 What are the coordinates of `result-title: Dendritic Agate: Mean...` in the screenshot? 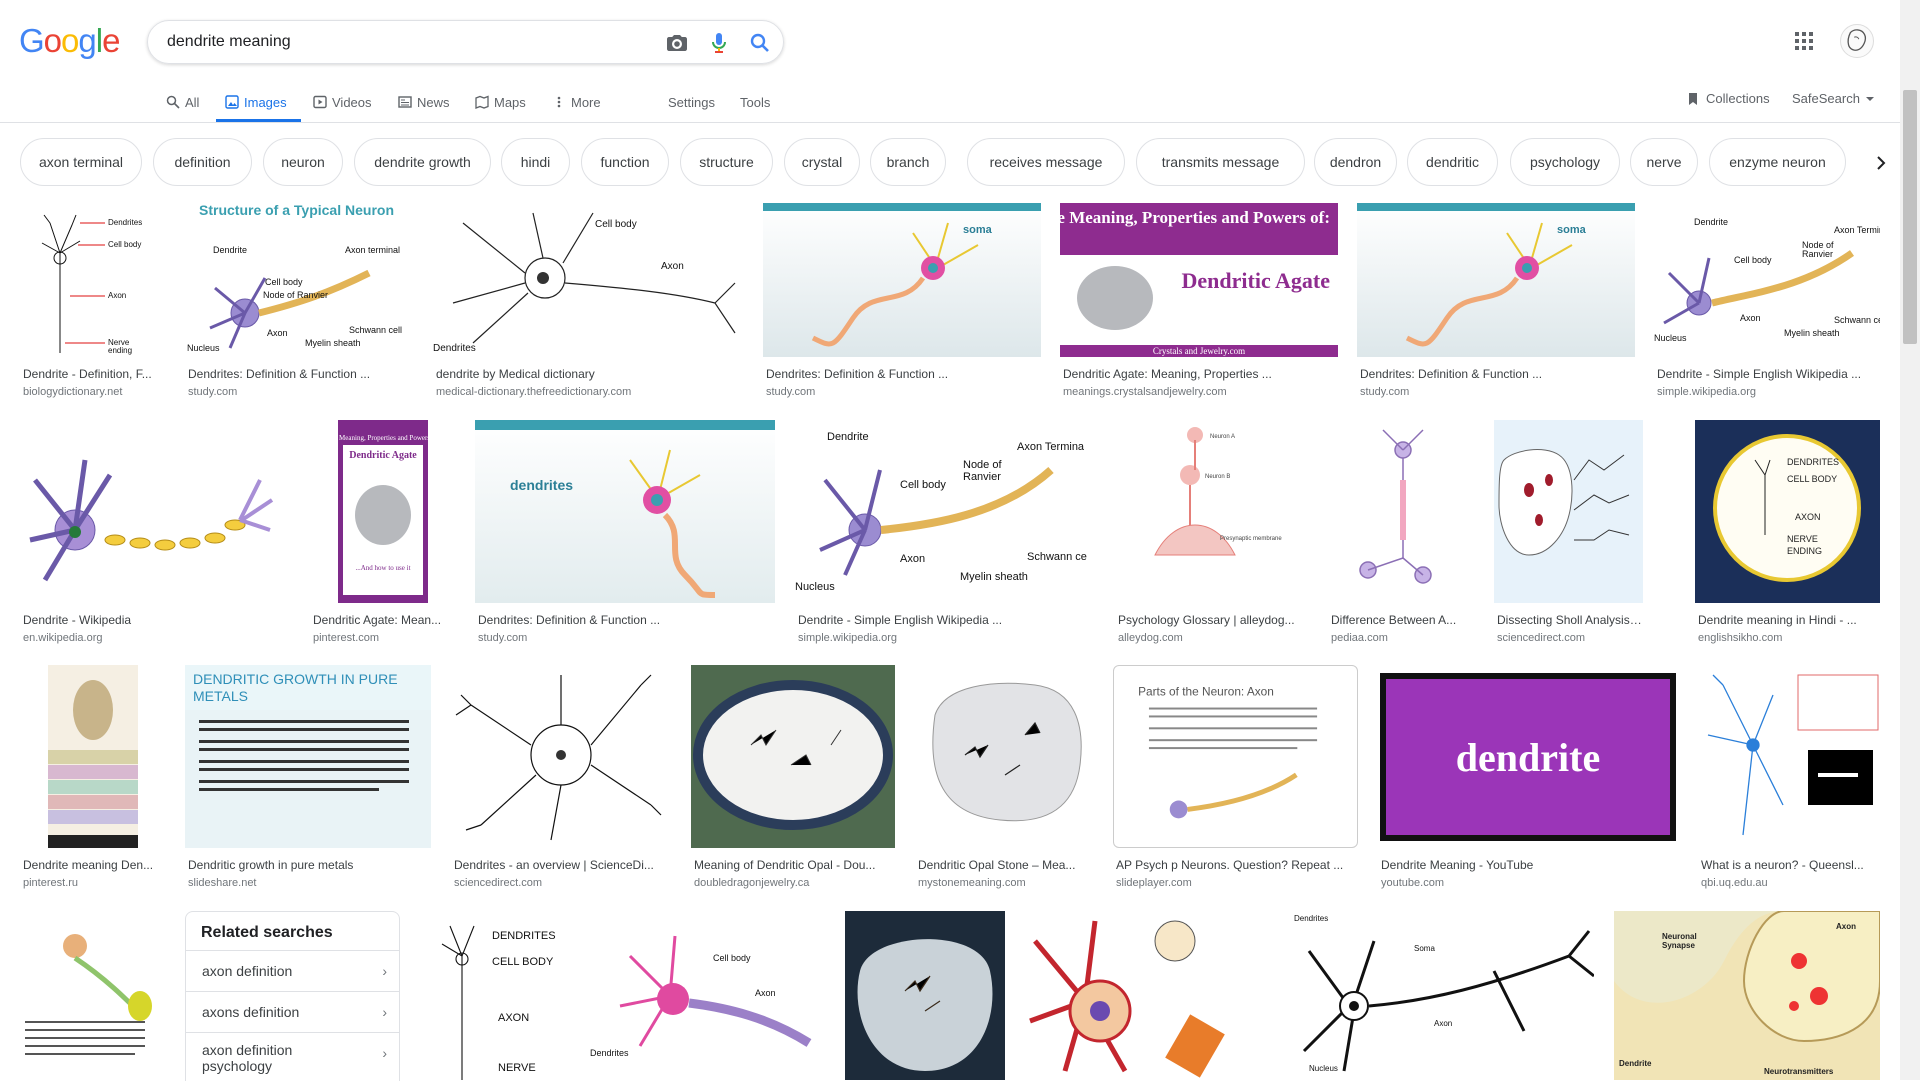 It's located at (383, 620).